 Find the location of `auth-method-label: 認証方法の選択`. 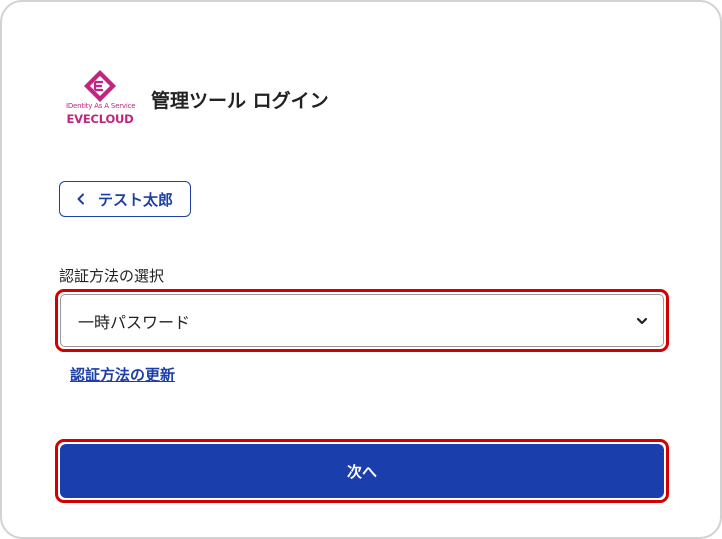

auth-method-label: 認証方法の選択 is located at coordinates (112, 276).